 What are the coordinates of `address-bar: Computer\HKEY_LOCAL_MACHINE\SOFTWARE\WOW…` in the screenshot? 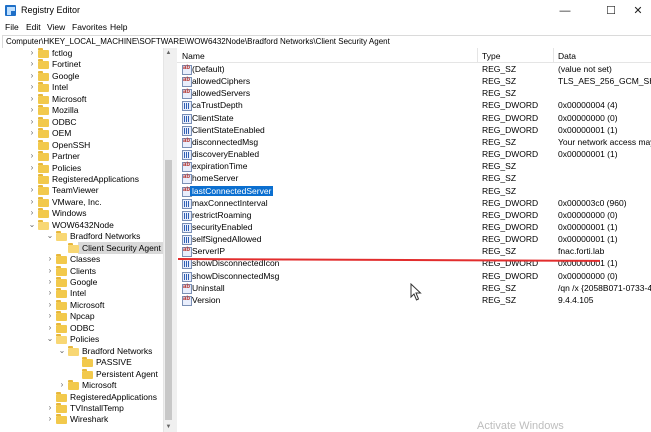 It's located at (326, 42).